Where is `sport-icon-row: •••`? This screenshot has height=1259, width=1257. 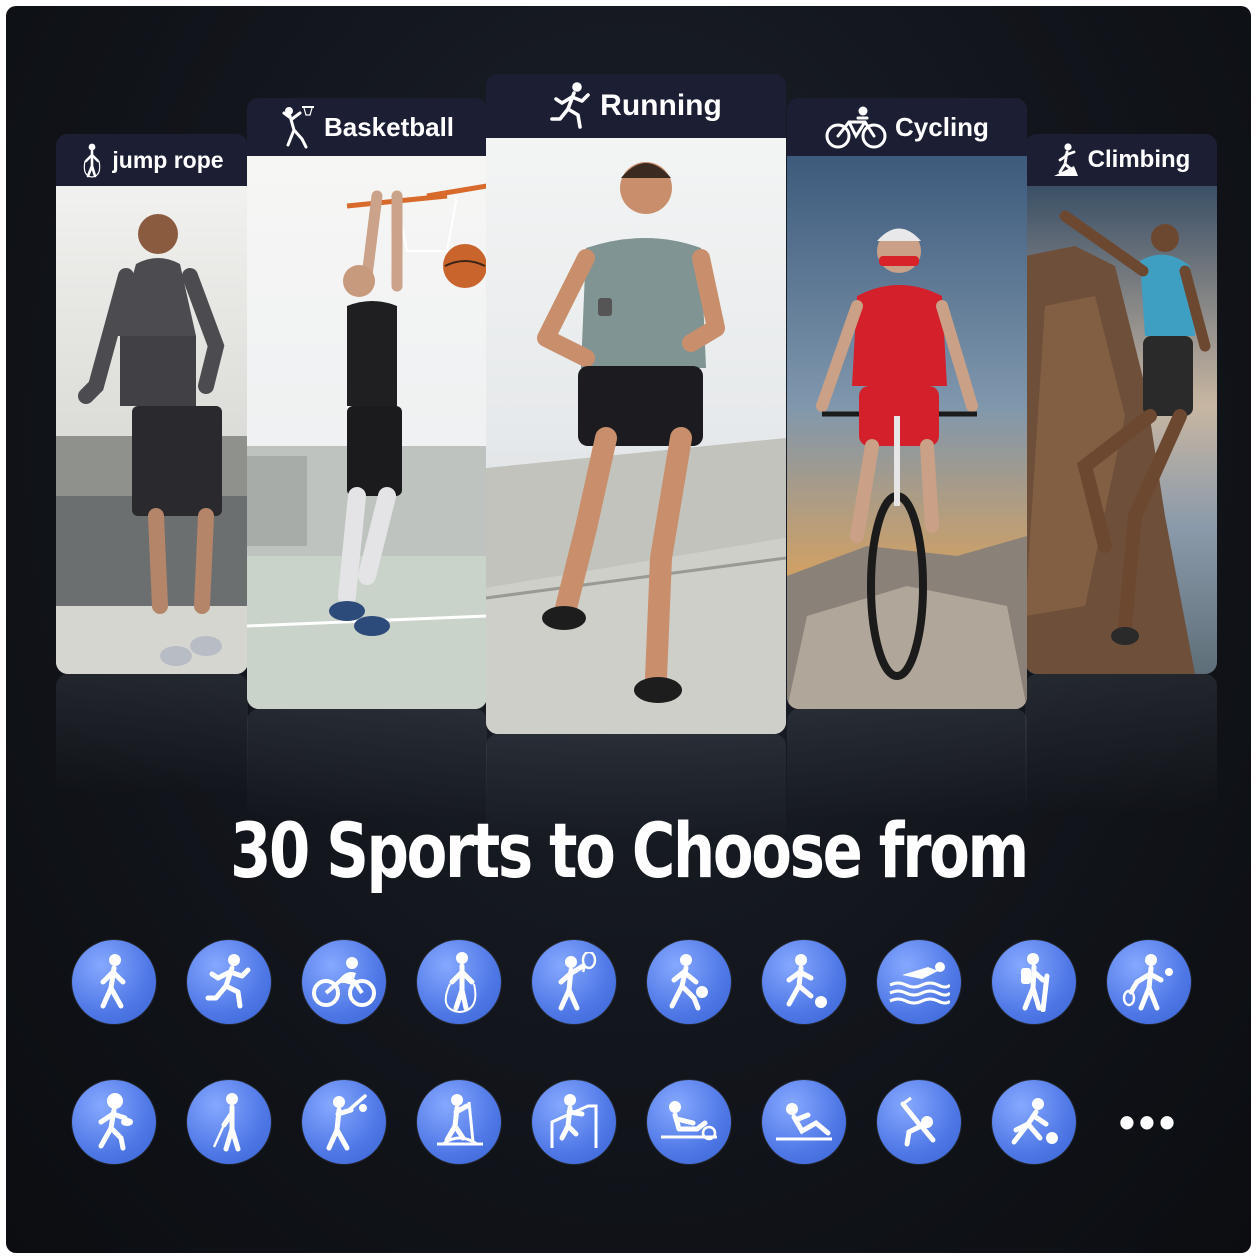 sport-icon-row: ••• is located at coordinates (628, 1125).